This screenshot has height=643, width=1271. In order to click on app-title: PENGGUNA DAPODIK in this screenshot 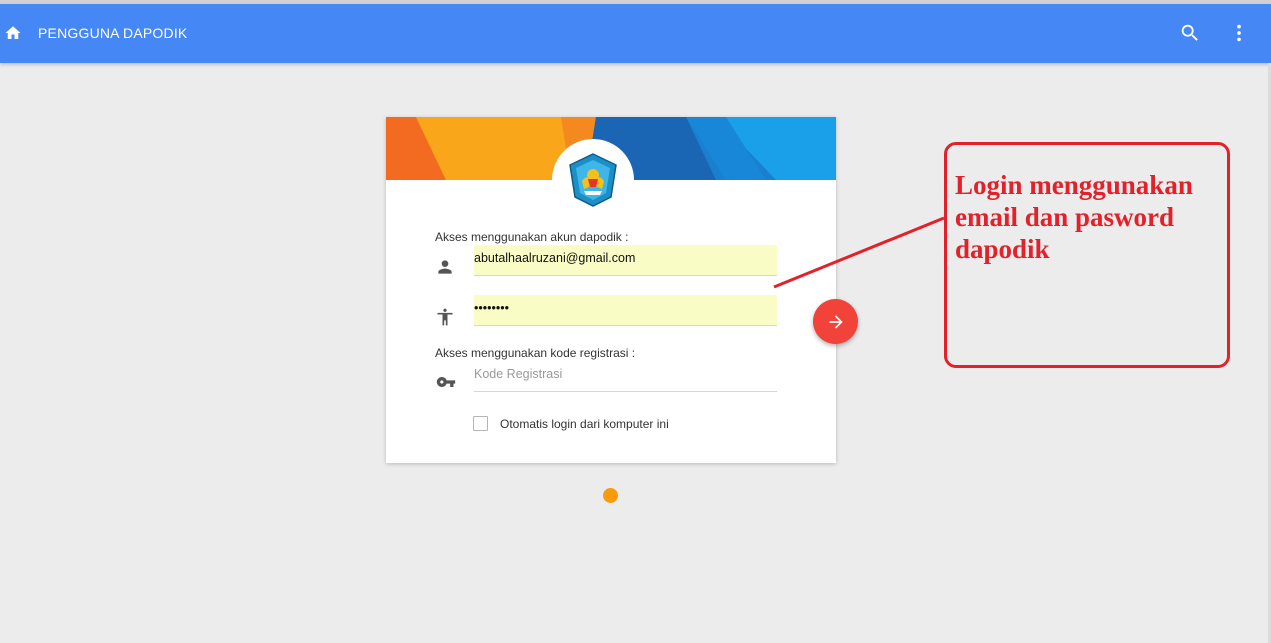, I will do `click(113, 33)`.